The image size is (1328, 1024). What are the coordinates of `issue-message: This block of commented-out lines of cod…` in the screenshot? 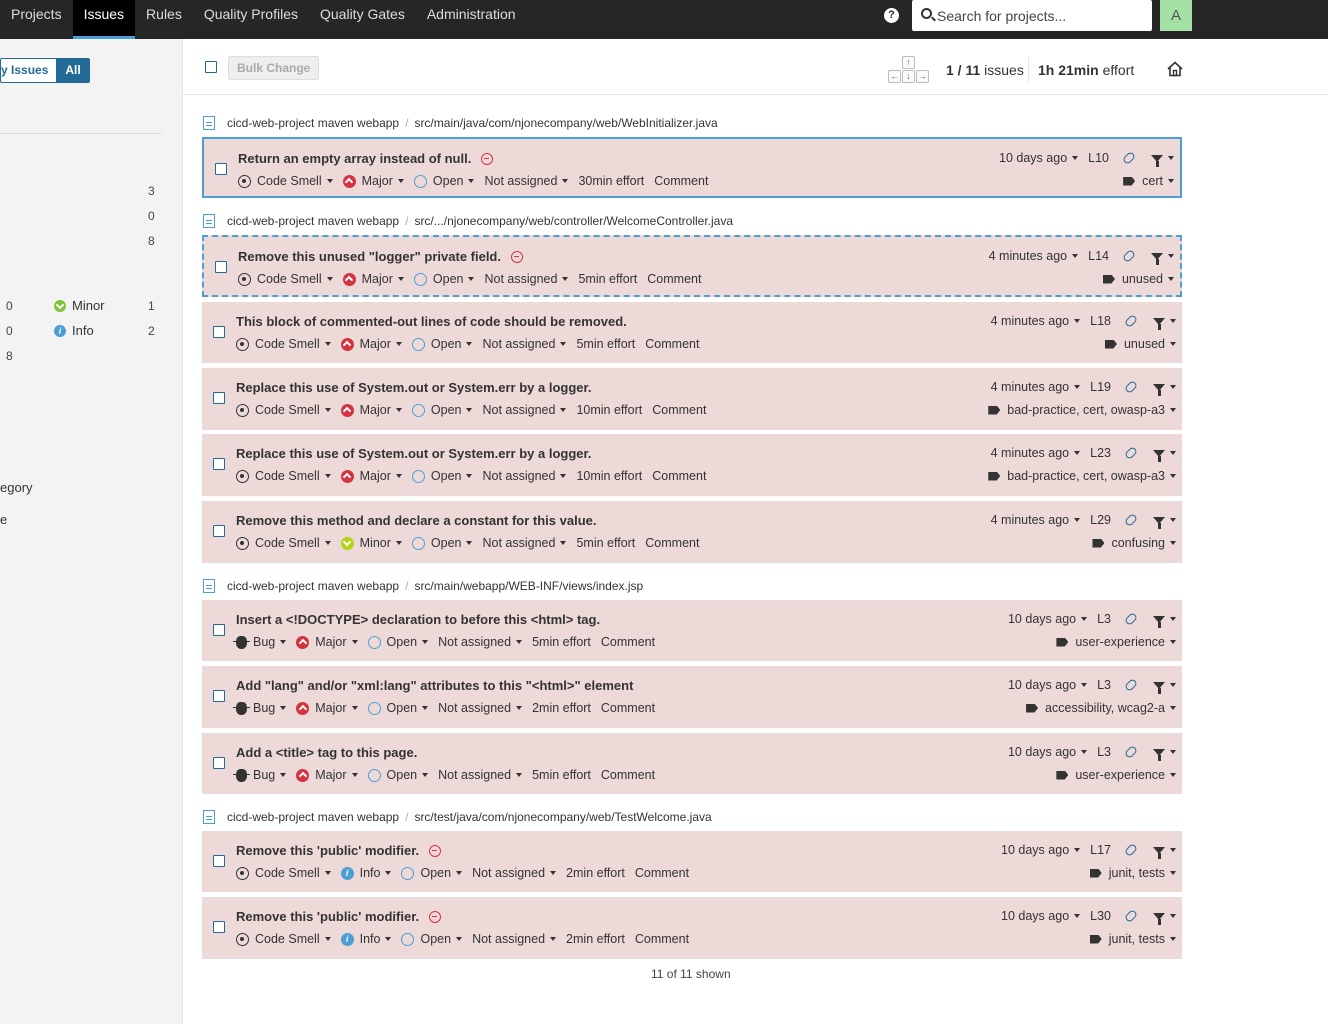 It's located at (431, 321).